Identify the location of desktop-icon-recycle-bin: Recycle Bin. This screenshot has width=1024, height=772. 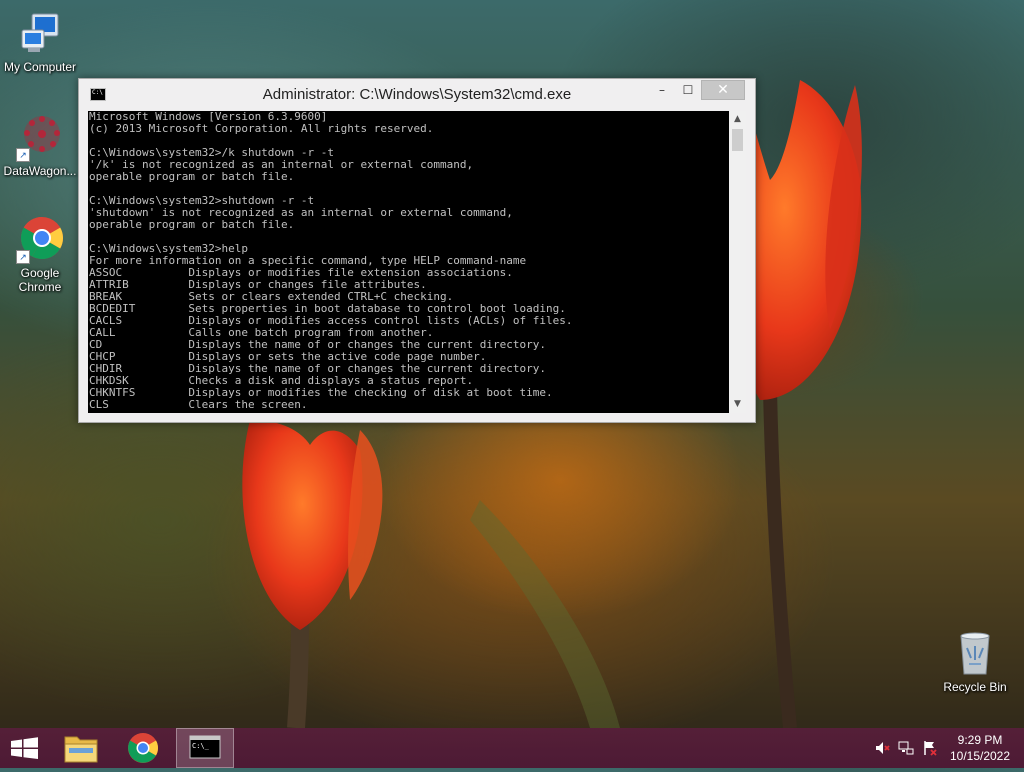
(975, 662).